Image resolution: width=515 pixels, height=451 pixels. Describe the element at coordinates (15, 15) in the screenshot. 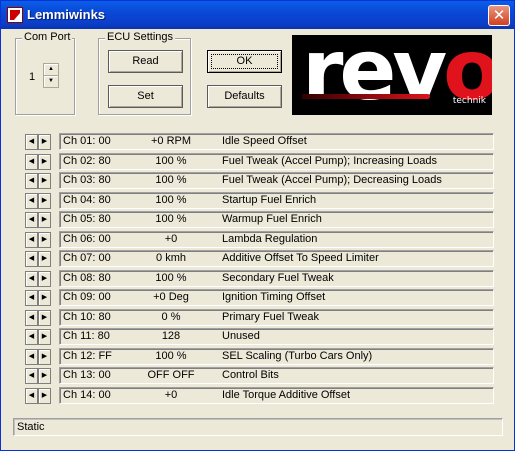

I see `app-icon` at that location.